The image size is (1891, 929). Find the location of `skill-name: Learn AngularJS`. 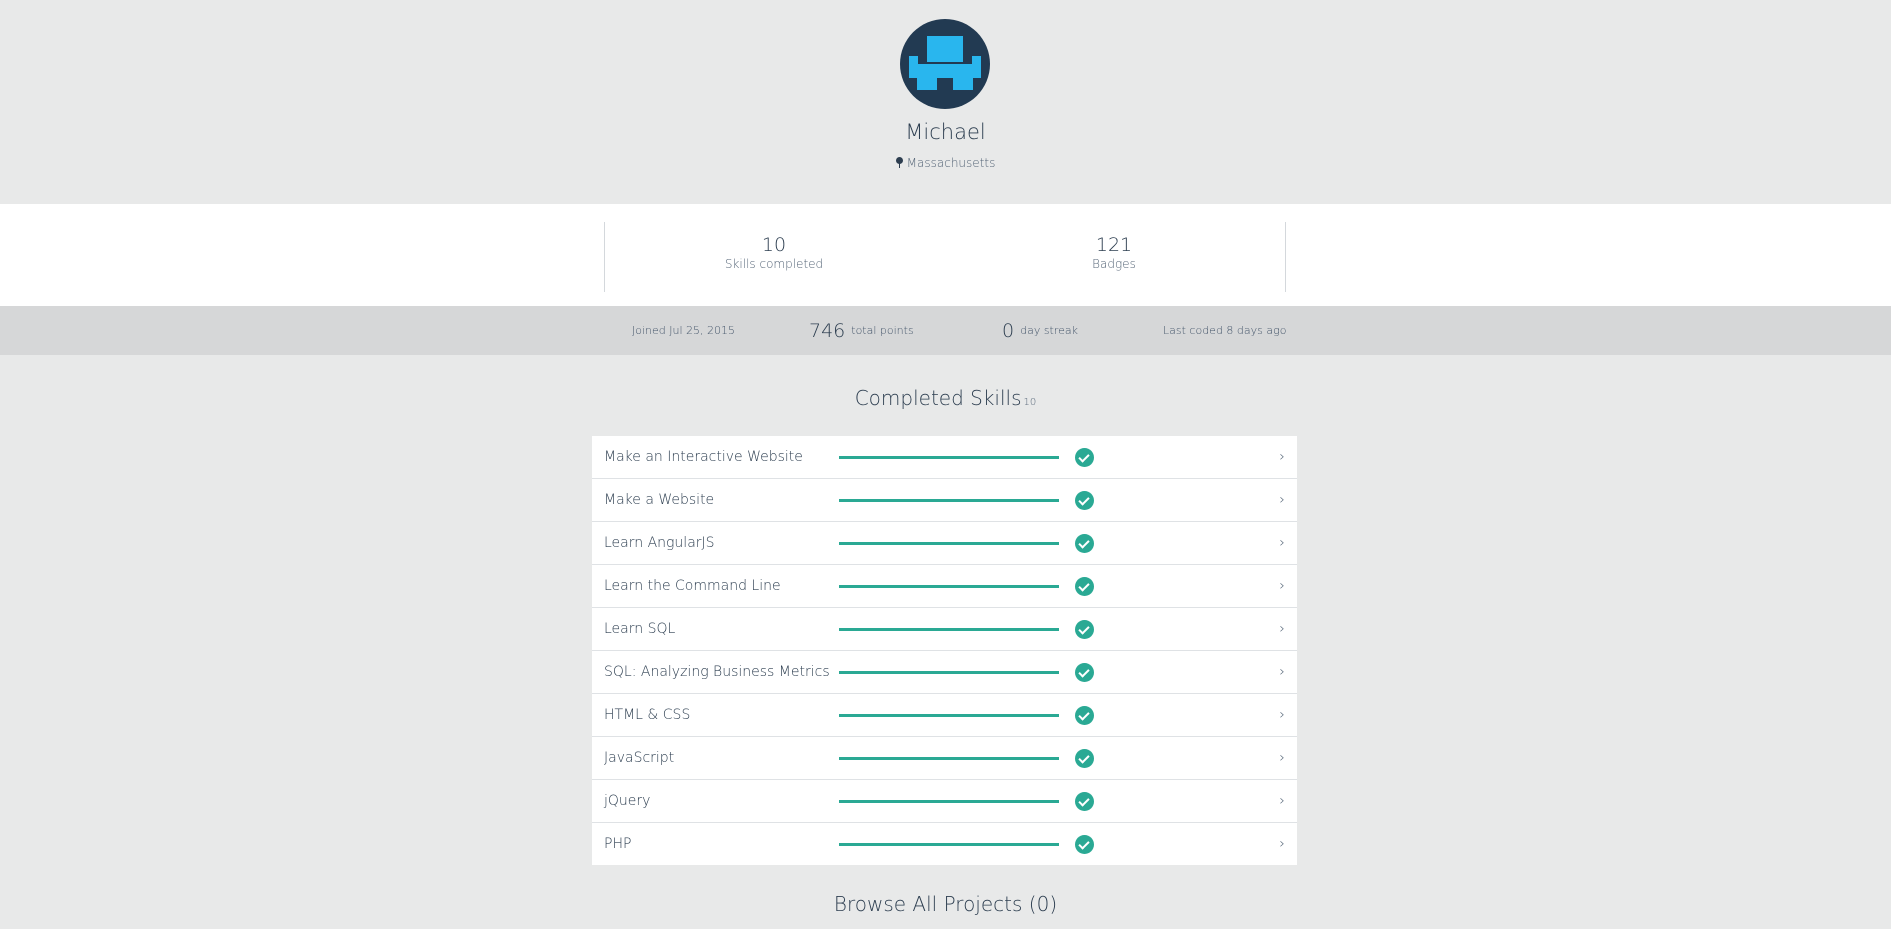

skill-name: Learn AngularJS is located at coordinates (659, 543).